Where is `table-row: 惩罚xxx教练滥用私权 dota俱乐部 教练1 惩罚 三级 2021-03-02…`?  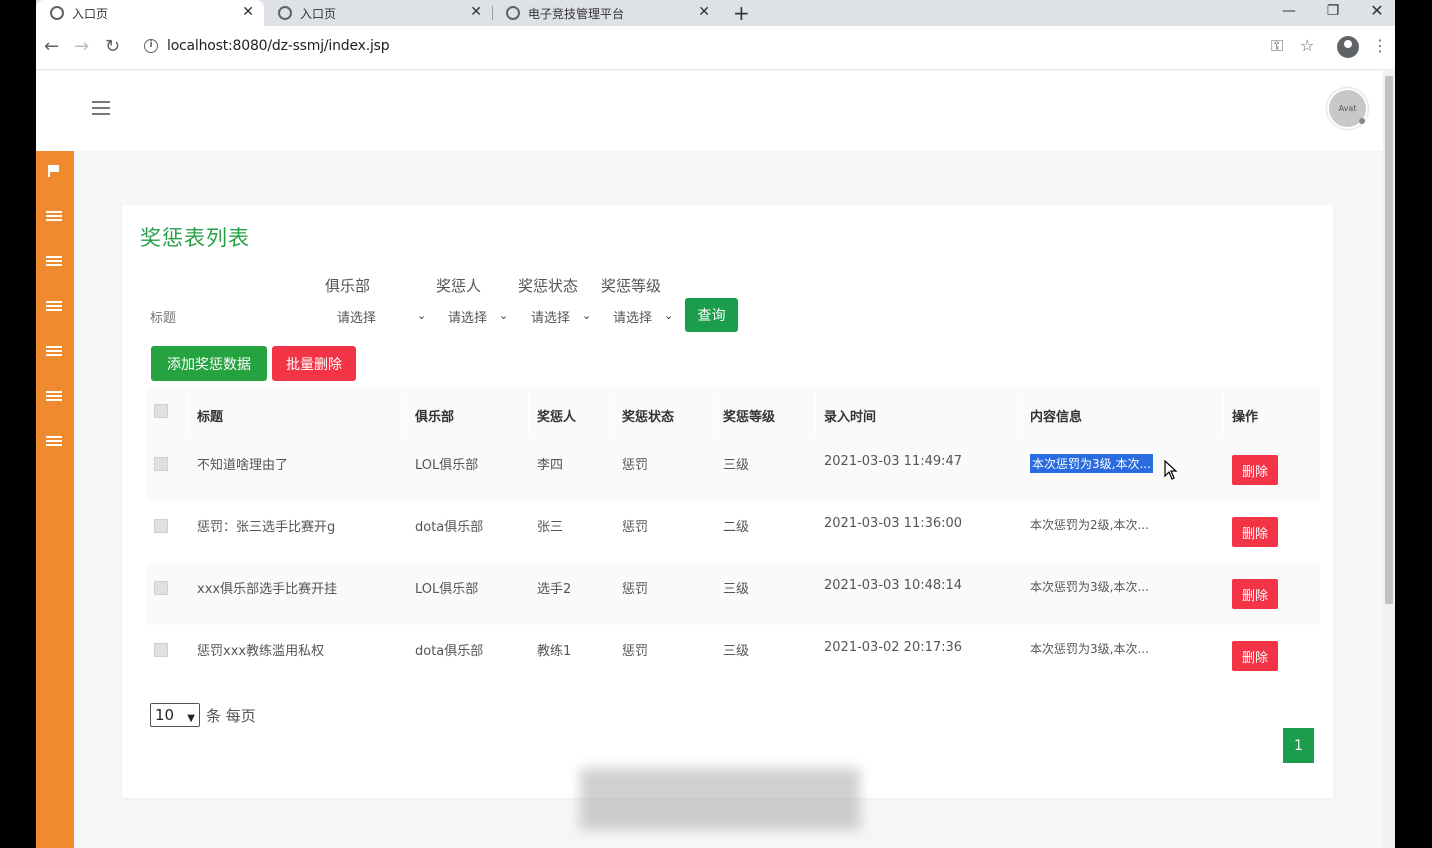 table-row: 惩罚xxx教练滥用私权 dota俱乐部 教练1 惩罚 三级 2021-03-02… is located at coordinates (733, 656).